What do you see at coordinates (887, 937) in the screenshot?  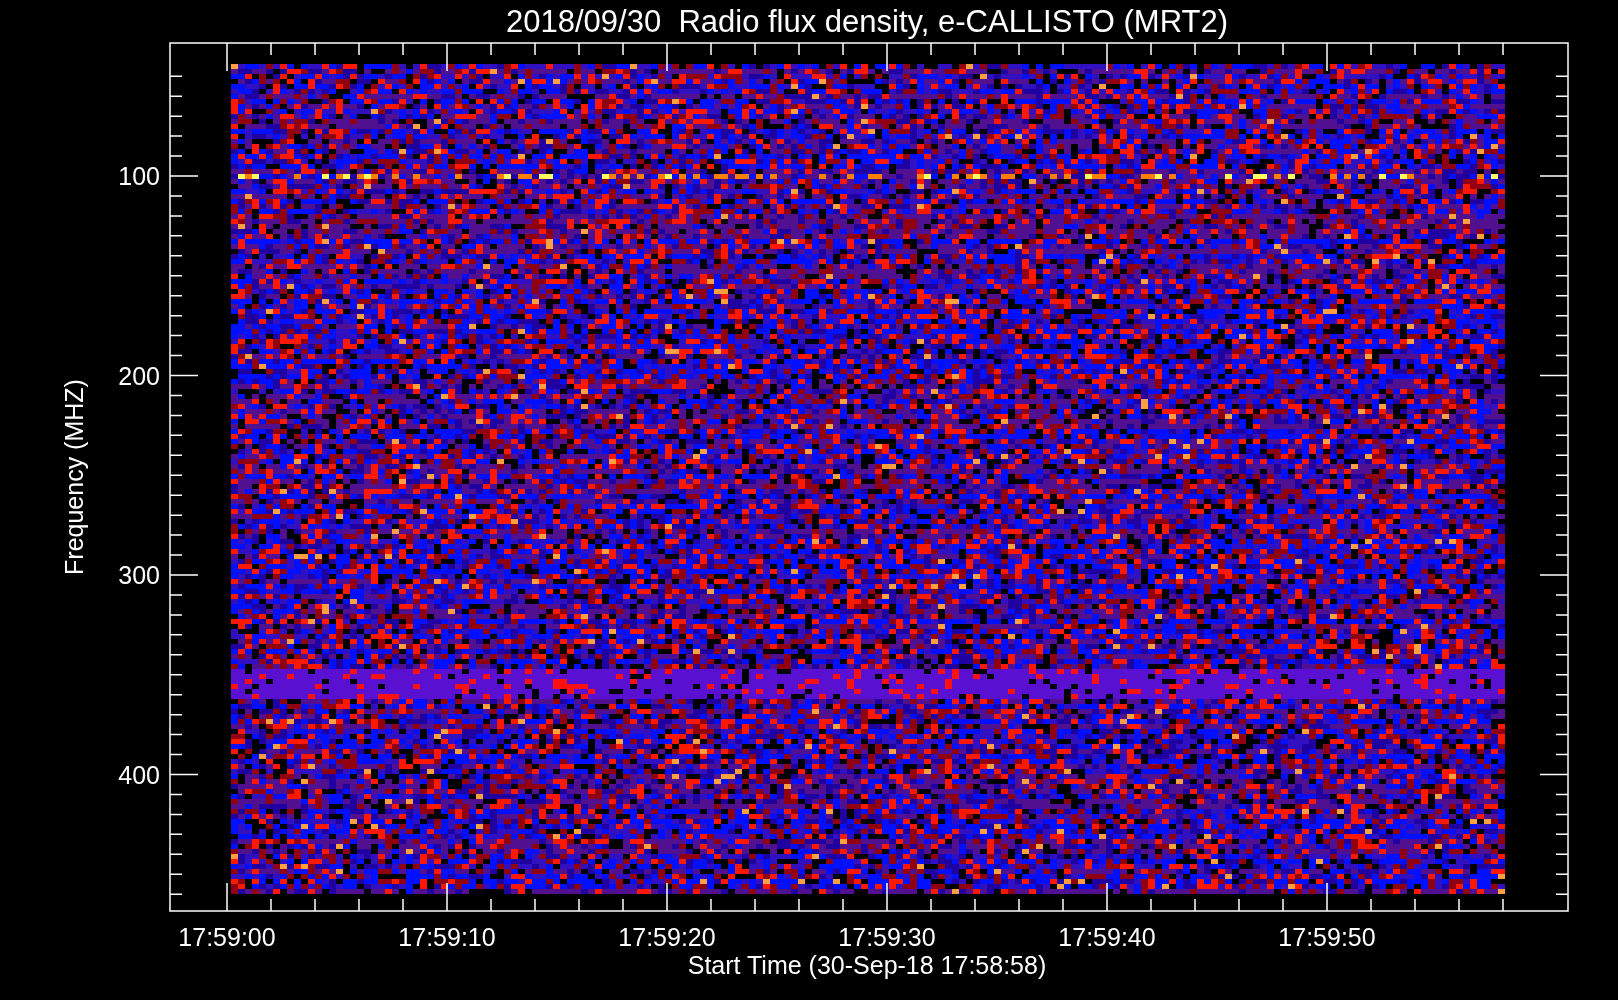 I see `tick-label: 17:59:30` at bounding box center [887, 937].